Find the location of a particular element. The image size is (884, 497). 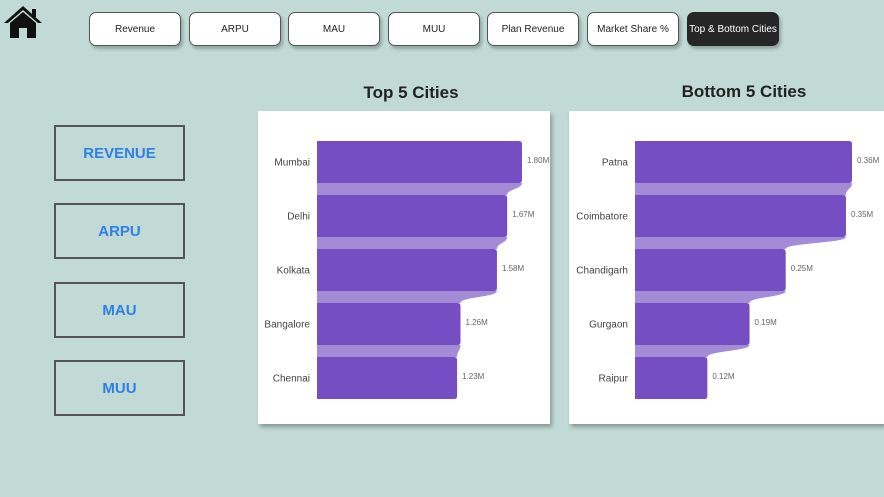

category-label: Chennai is located at coordinates (291, 379).